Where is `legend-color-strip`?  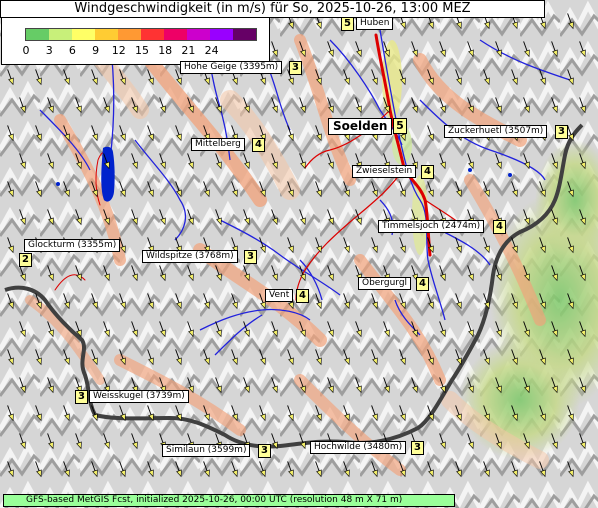
legend-color-strip is located at coordinates (141, 34).